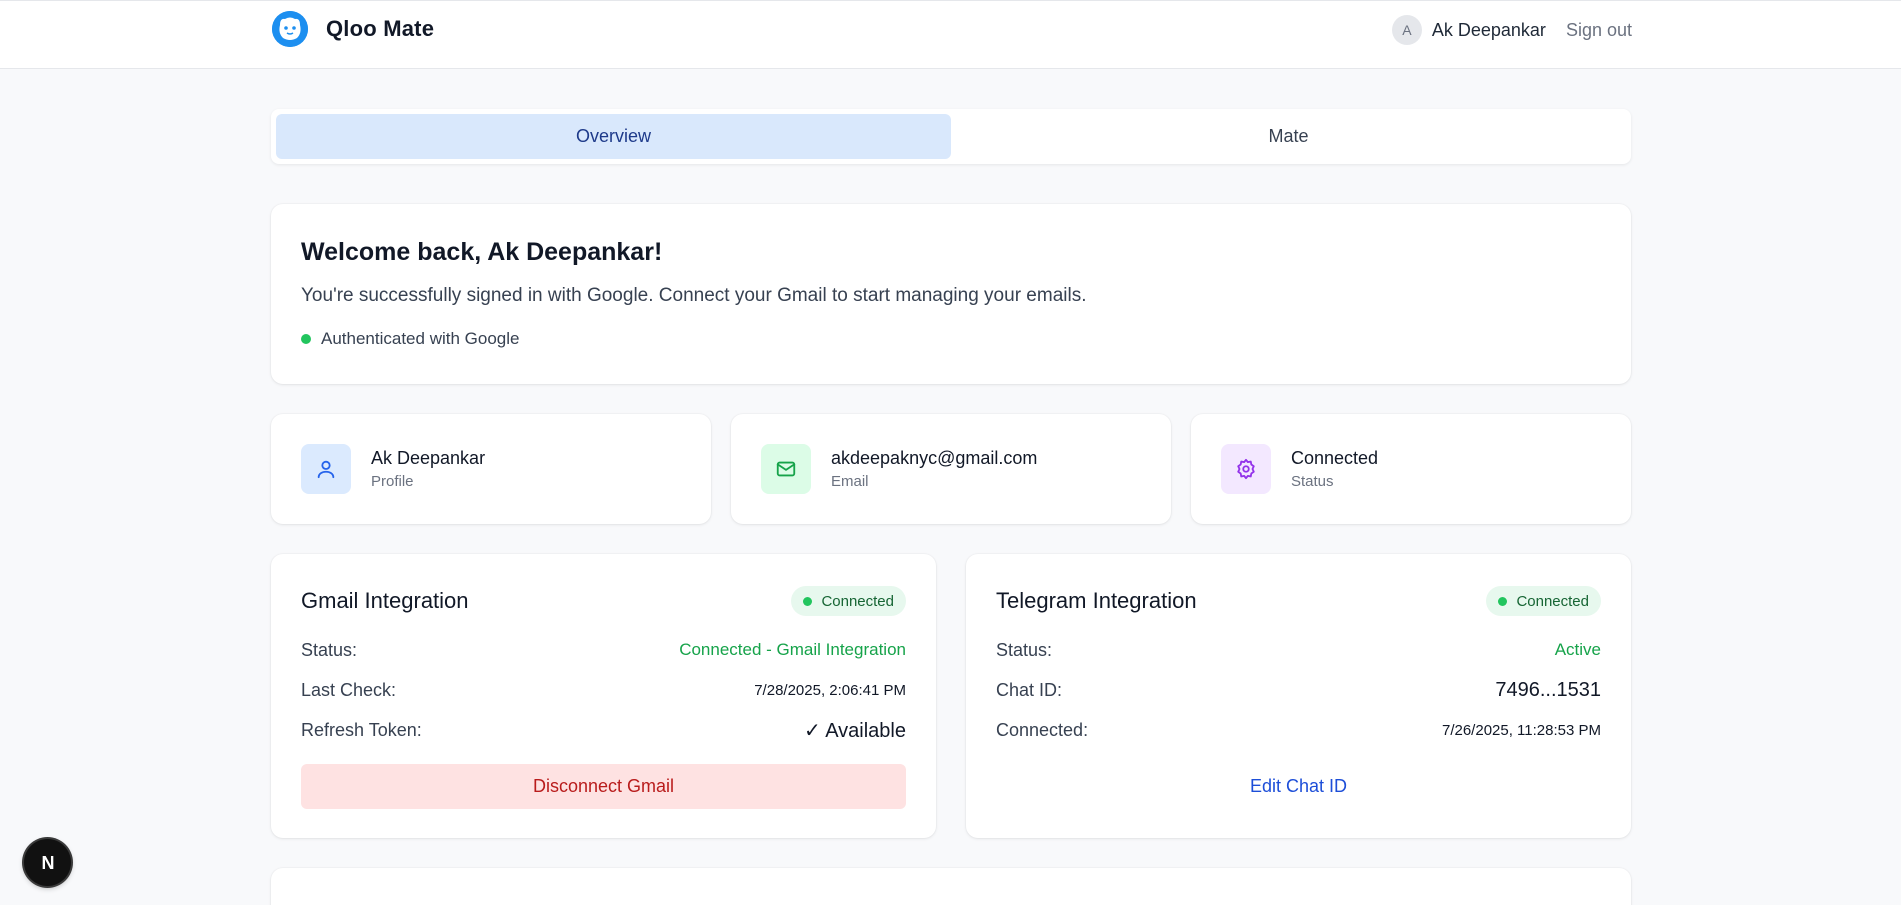  I want to click on profile-label: Profile, so click(392, 481).